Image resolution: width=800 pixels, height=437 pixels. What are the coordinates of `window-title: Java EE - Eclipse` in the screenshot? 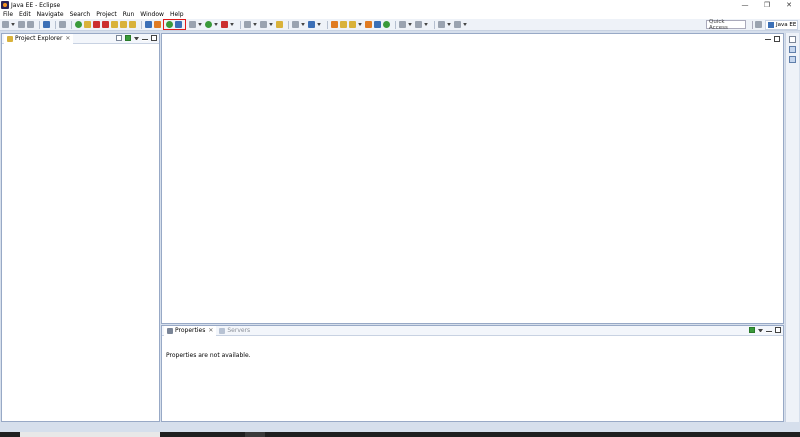 It's located at (36, 5).